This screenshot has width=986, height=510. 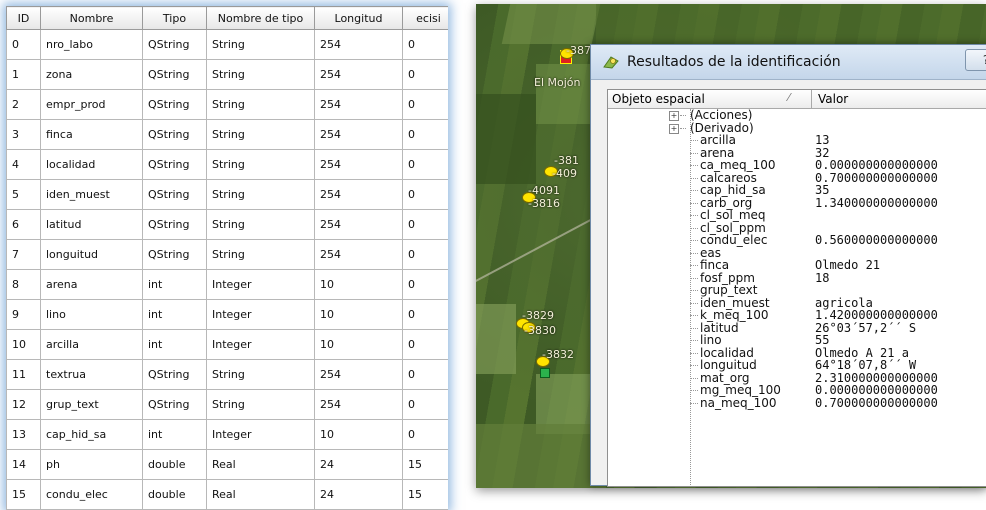 What do you see at coordinates (425, 18) in the screenshot?
I see `col-header-precision: ecisi` at bounding box center [425, 18].